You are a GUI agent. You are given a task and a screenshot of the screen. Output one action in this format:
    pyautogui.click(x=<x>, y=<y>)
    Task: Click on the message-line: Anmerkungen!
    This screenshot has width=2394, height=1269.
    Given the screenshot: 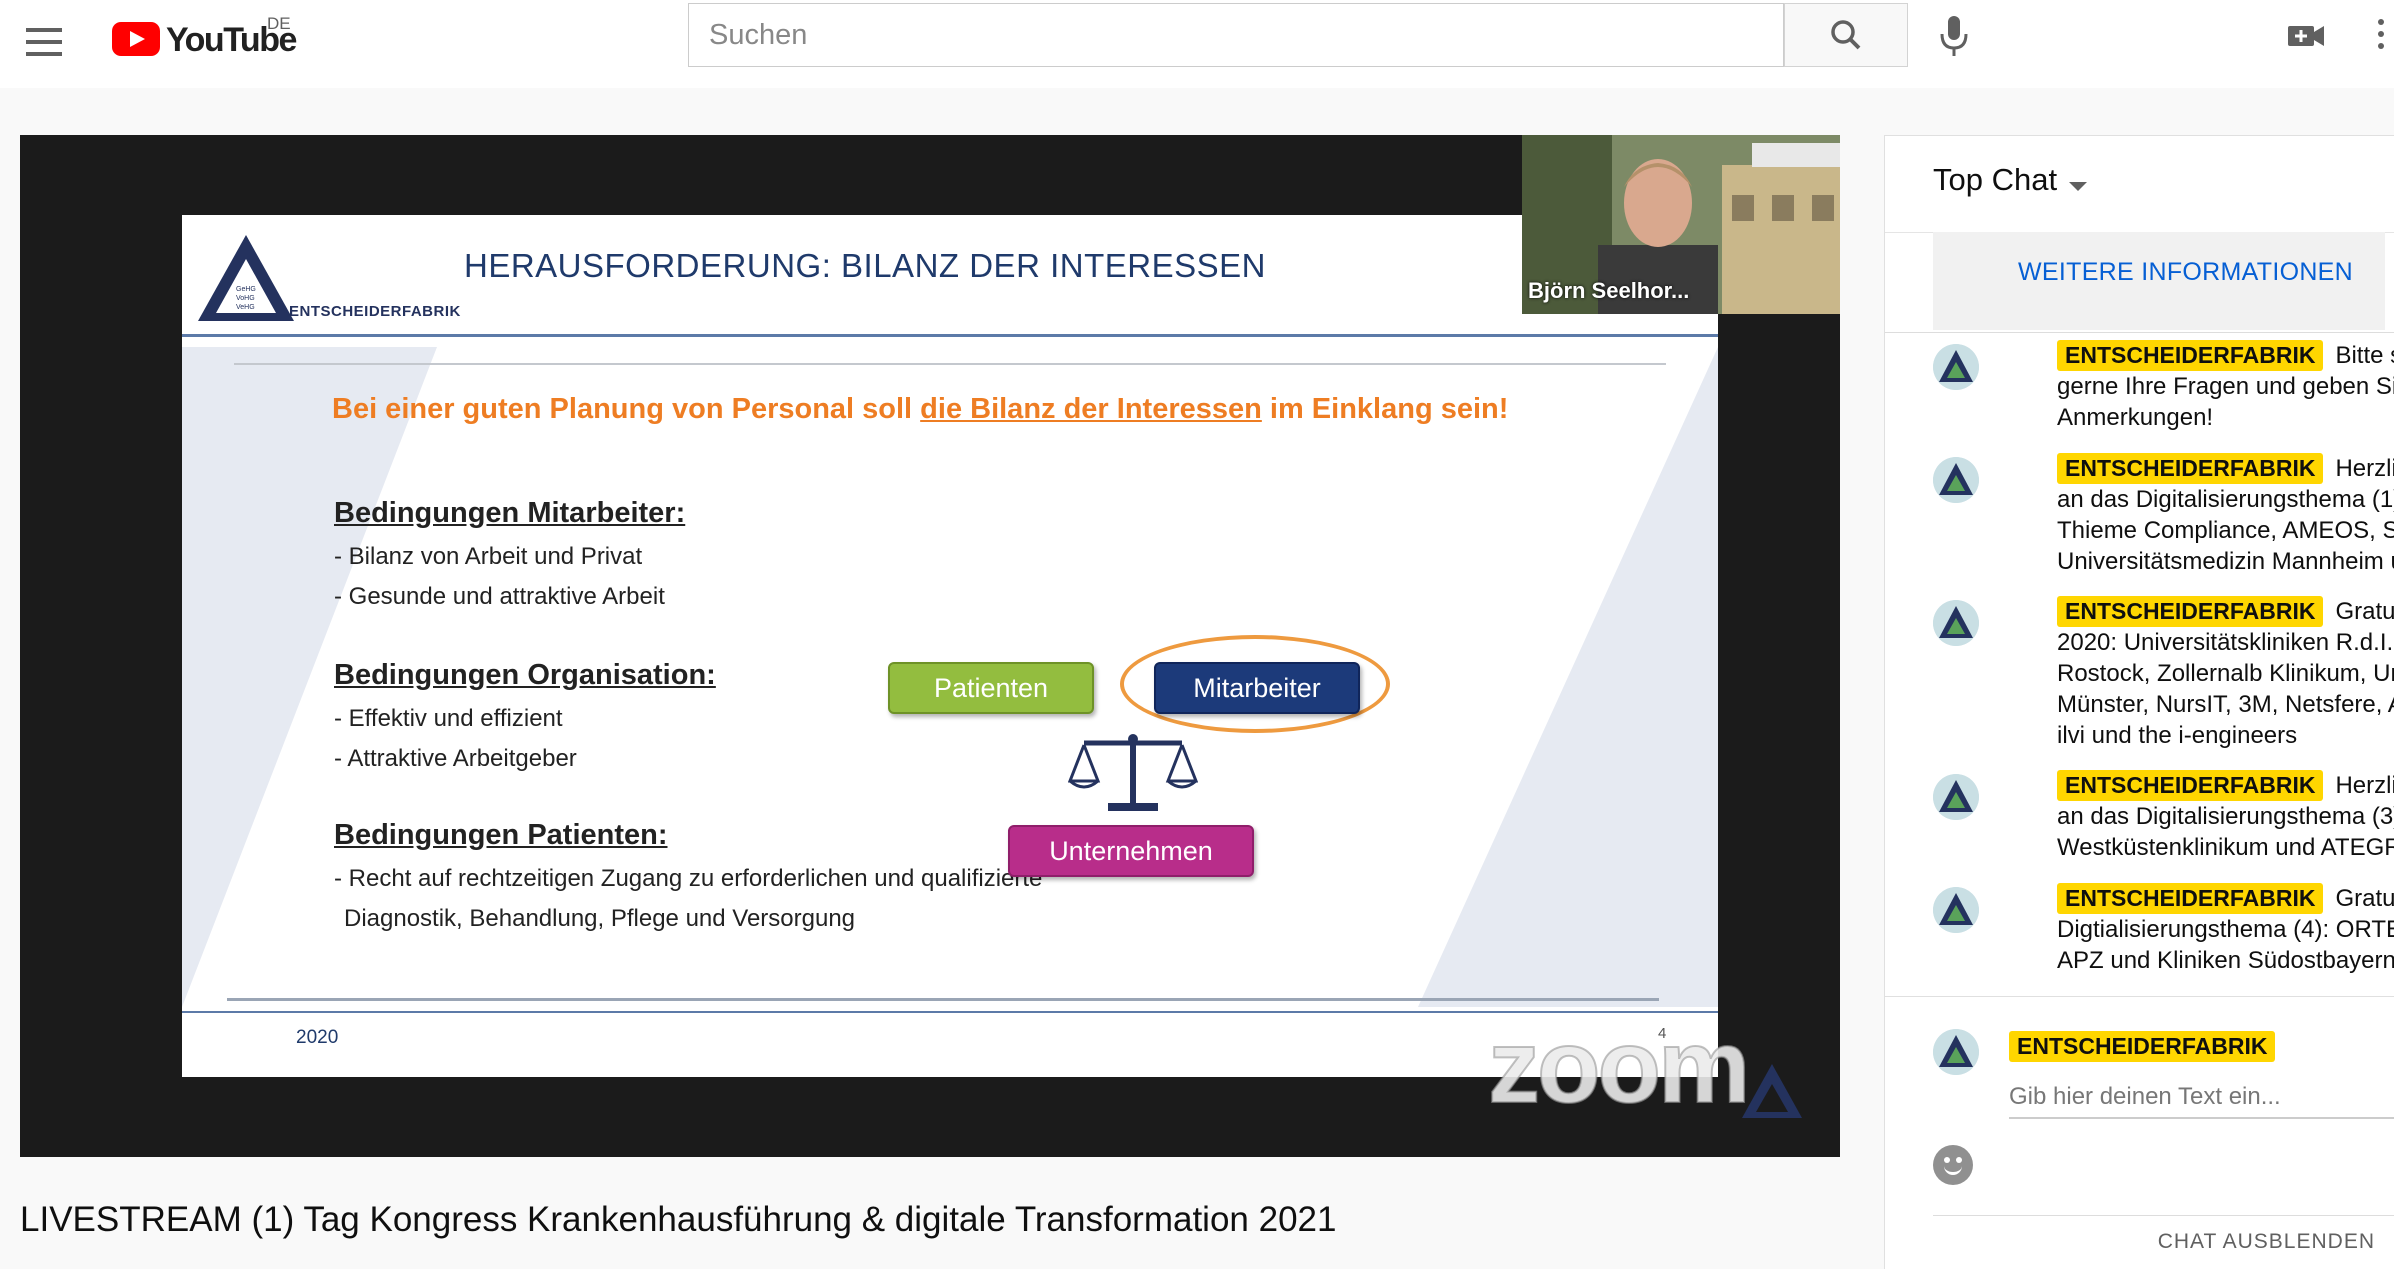 What is the action you would take?
    pyautogui.click(x=2135, y=417)
    